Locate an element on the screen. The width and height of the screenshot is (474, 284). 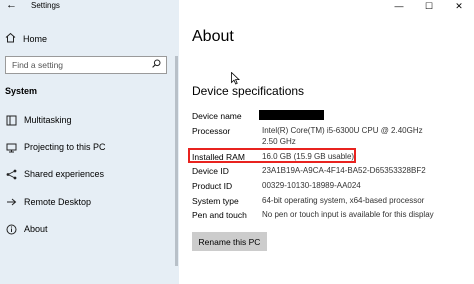
title-bar: ← Settings is located at coordinates (89, 7).